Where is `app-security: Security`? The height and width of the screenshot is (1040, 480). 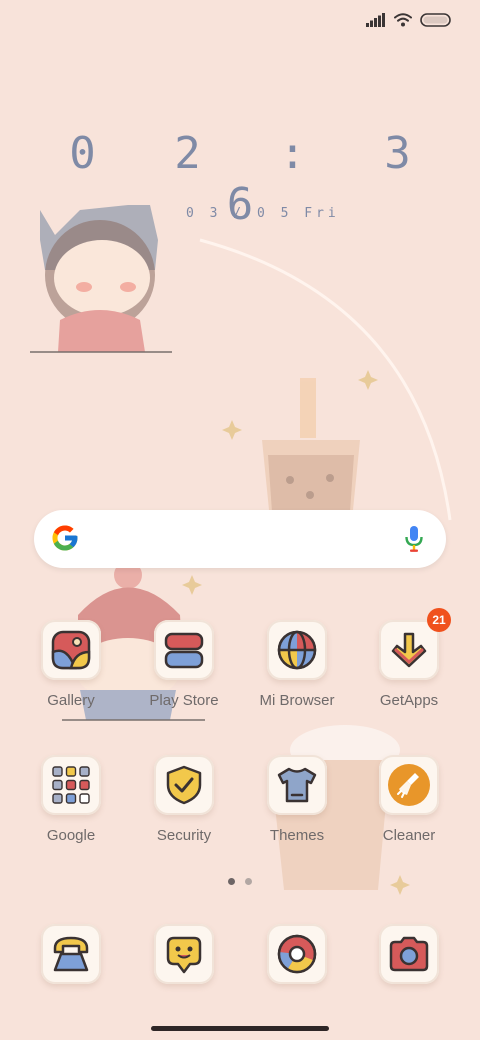 app-security: Security is located at coordinates (184, 811).